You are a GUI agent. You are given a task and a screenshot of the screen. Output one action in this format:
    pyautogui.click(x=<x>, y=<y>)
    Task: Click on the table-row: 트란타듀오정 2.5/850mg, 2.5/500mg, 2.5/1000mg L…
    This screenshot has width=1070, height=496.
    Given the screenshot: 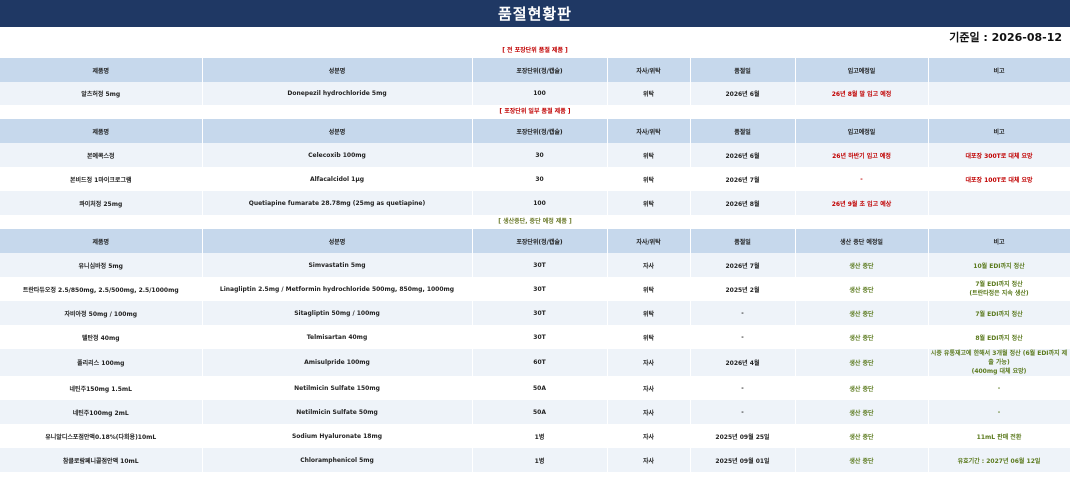 What is the action you would take?
    pyautogui.click(x=535, y=289)
    